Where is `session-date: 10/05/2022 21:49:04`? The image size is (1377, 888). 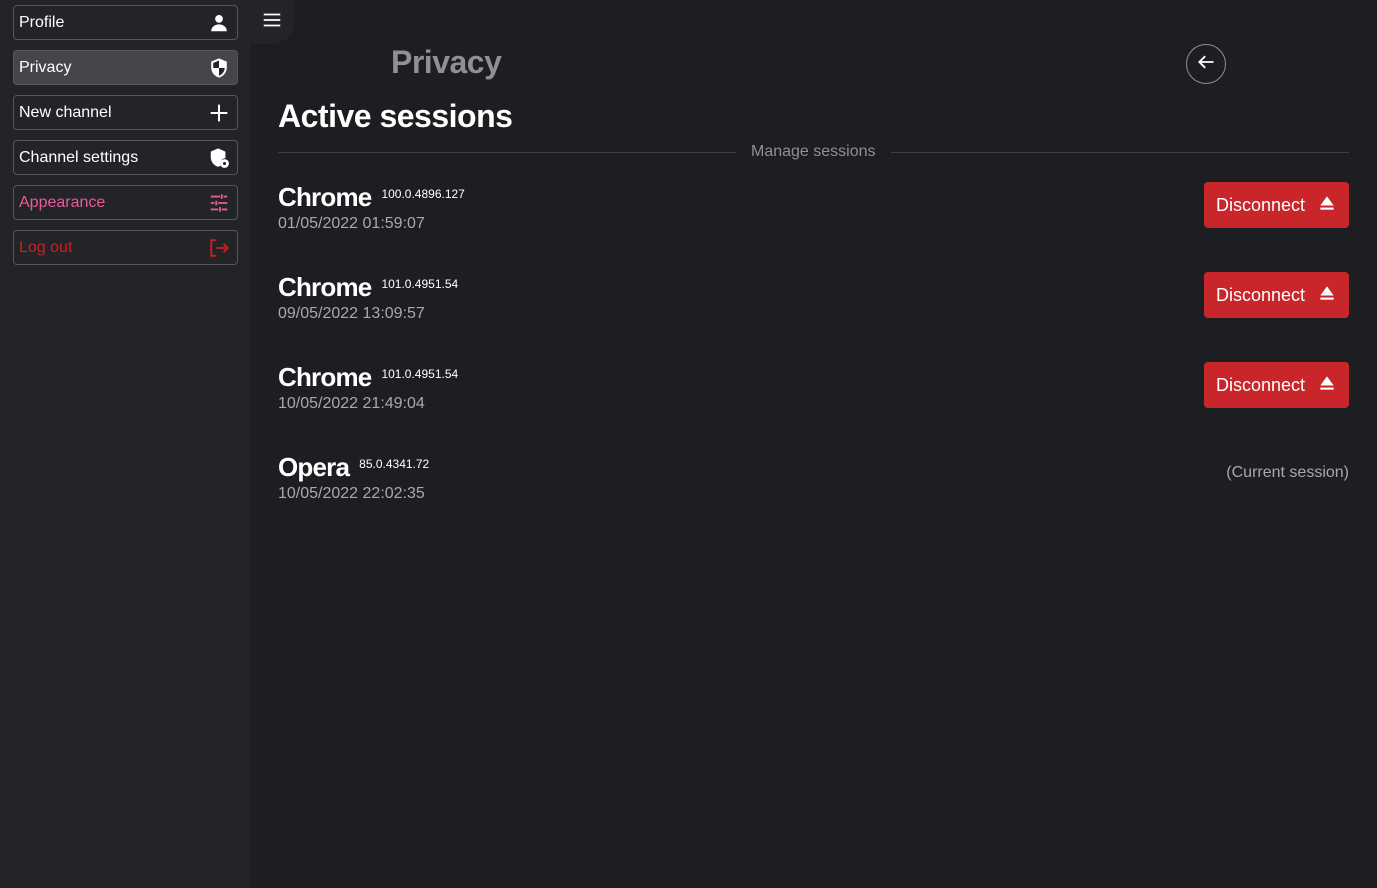 session-date: 10/05/2022 21:49:04 is located at coordinates (351, 403).